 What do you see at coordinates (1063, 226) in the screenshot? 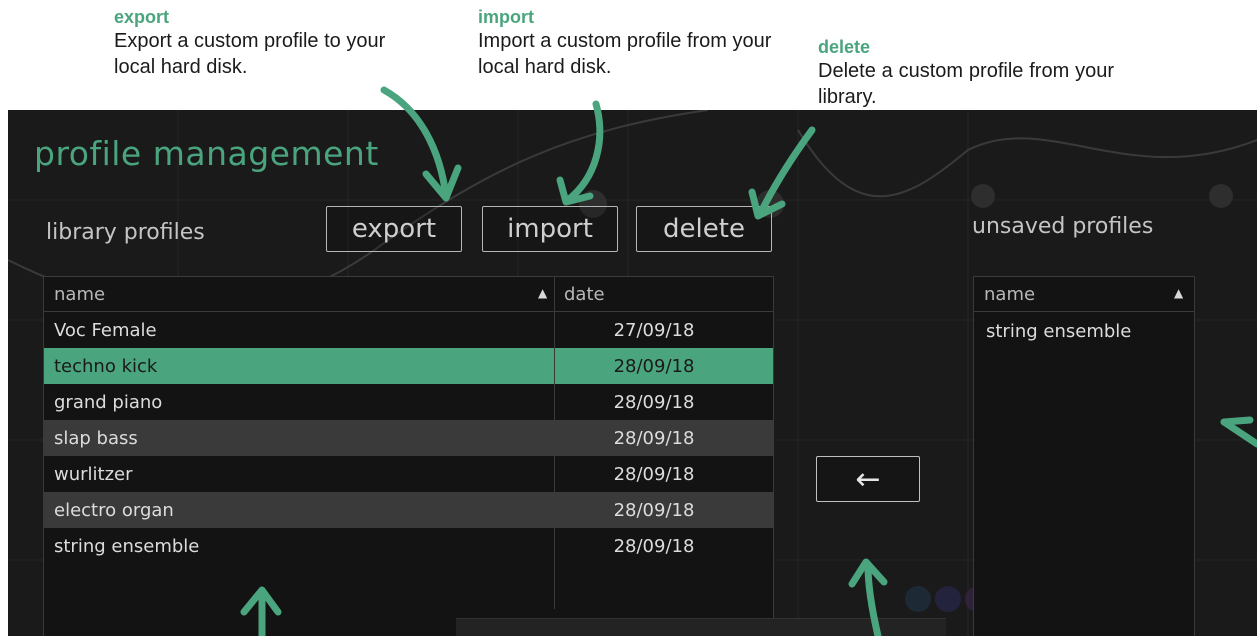
I see `unsaved-profiles-label: unsaved profiles` at bounding box center [1063, 226].